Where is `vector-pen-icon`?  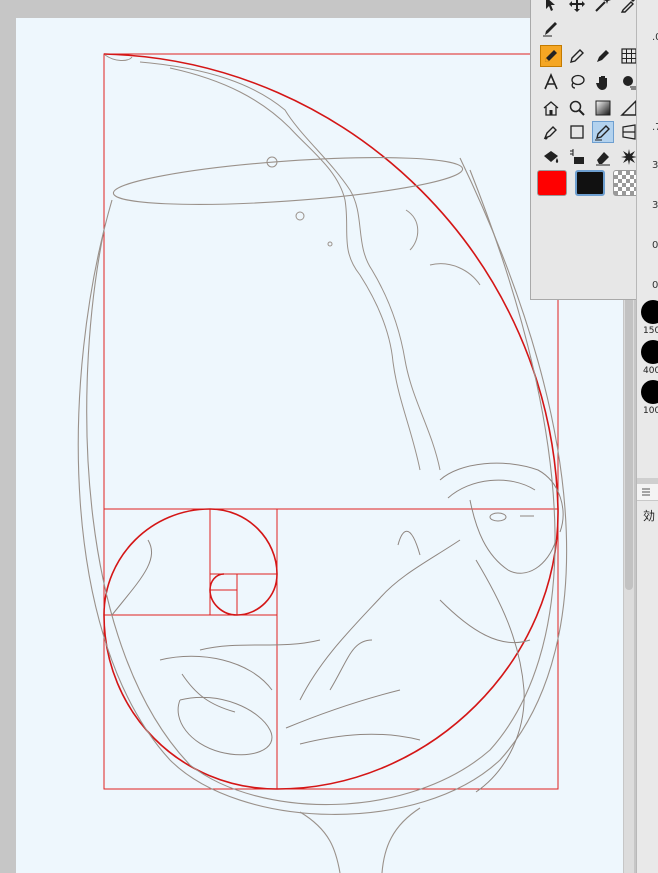 vector-pen-icon is located at coordinates (551, 132).